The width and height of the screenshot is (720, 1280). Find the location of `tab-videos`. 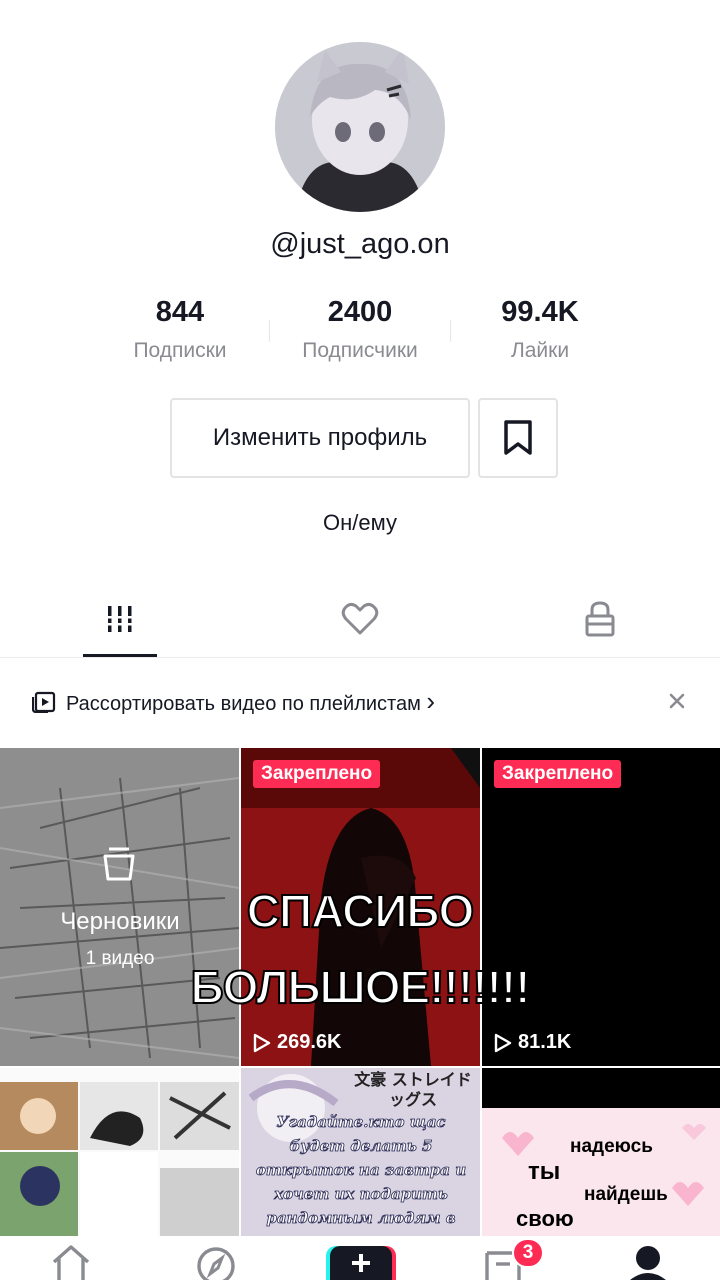

tab-videos is located at coordinates (120, 619).